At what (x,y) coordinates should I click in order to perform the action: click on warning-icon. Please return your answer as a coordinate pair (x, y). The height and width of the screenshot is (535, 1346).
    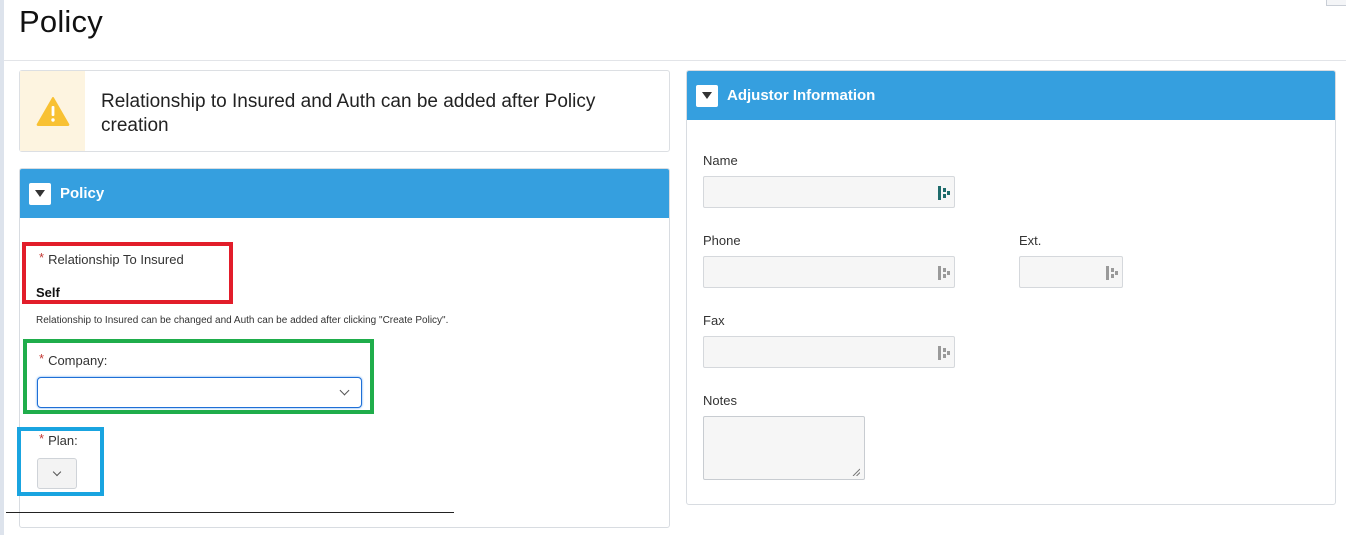
    Looking at the image, I should click on (52, 111).